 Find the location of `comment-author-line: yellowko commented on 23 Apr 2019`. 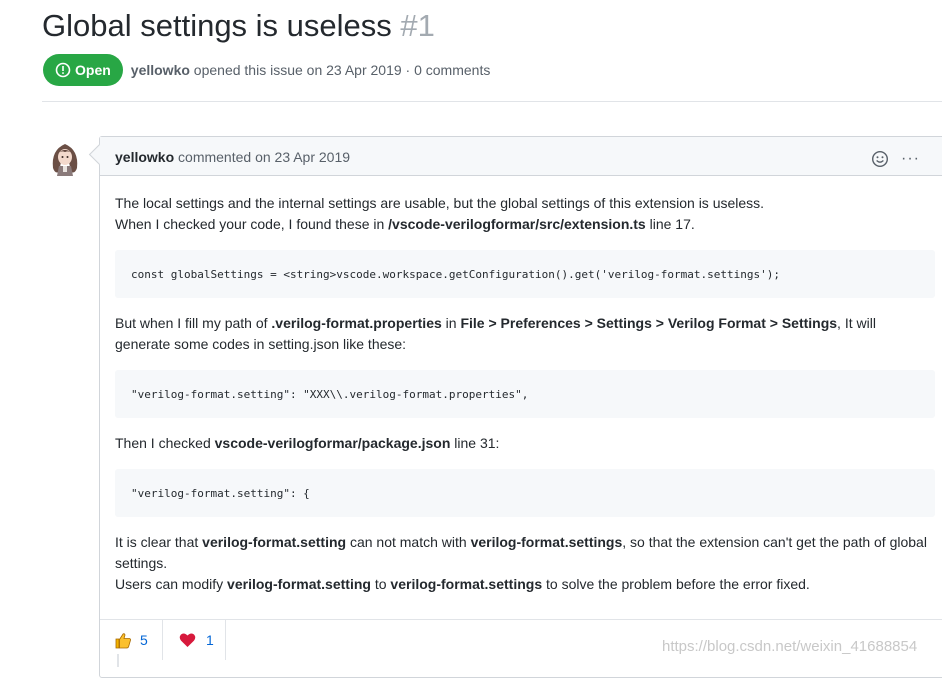

comment-author-line: yellowko commented on 23 Apr 2019 is located at coordinates (232, 157).